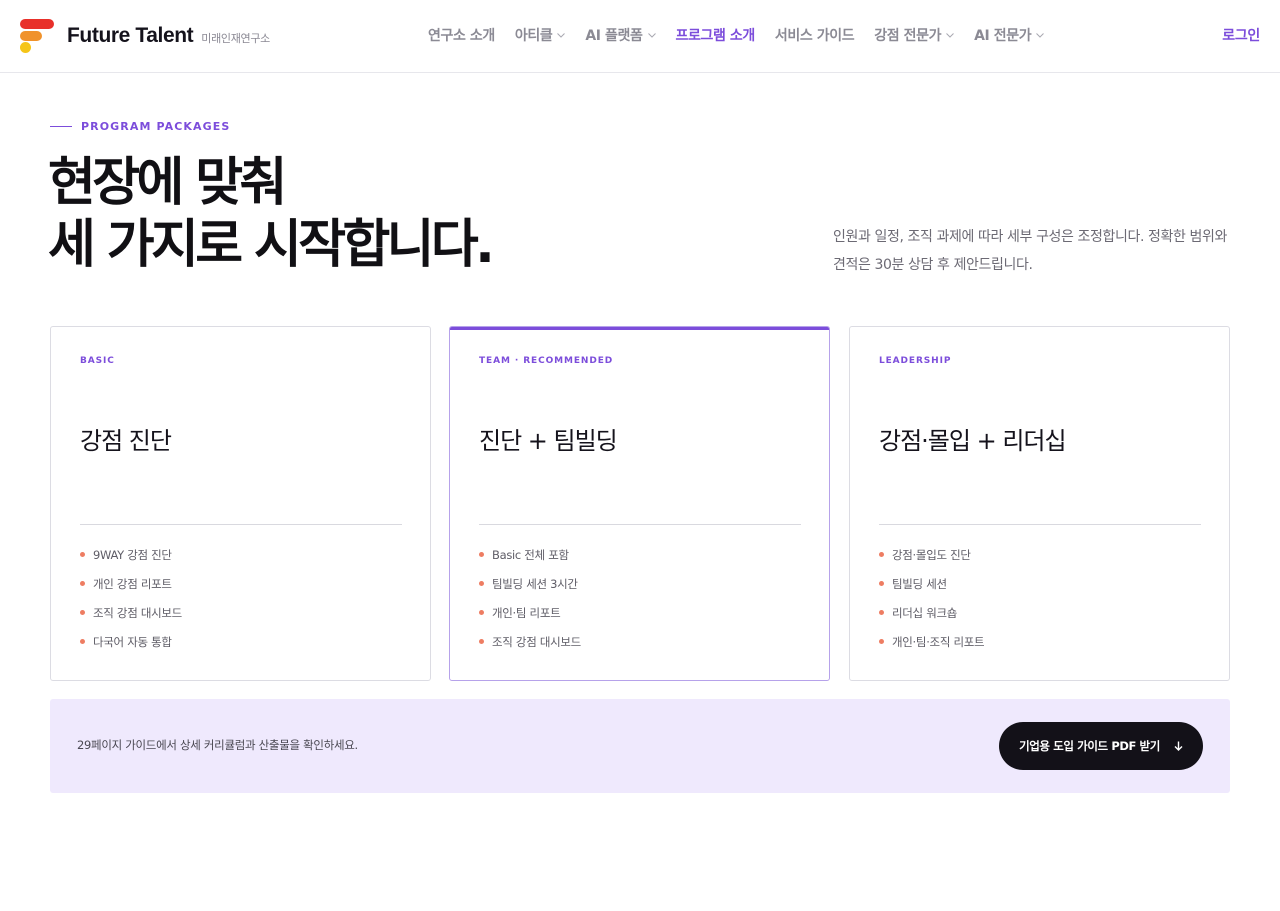 Image resolution: width=1280 pixels, height=911 pixels. I want to click on nav-item-ai-platform: AI 플랫폼, so click(620, 35).